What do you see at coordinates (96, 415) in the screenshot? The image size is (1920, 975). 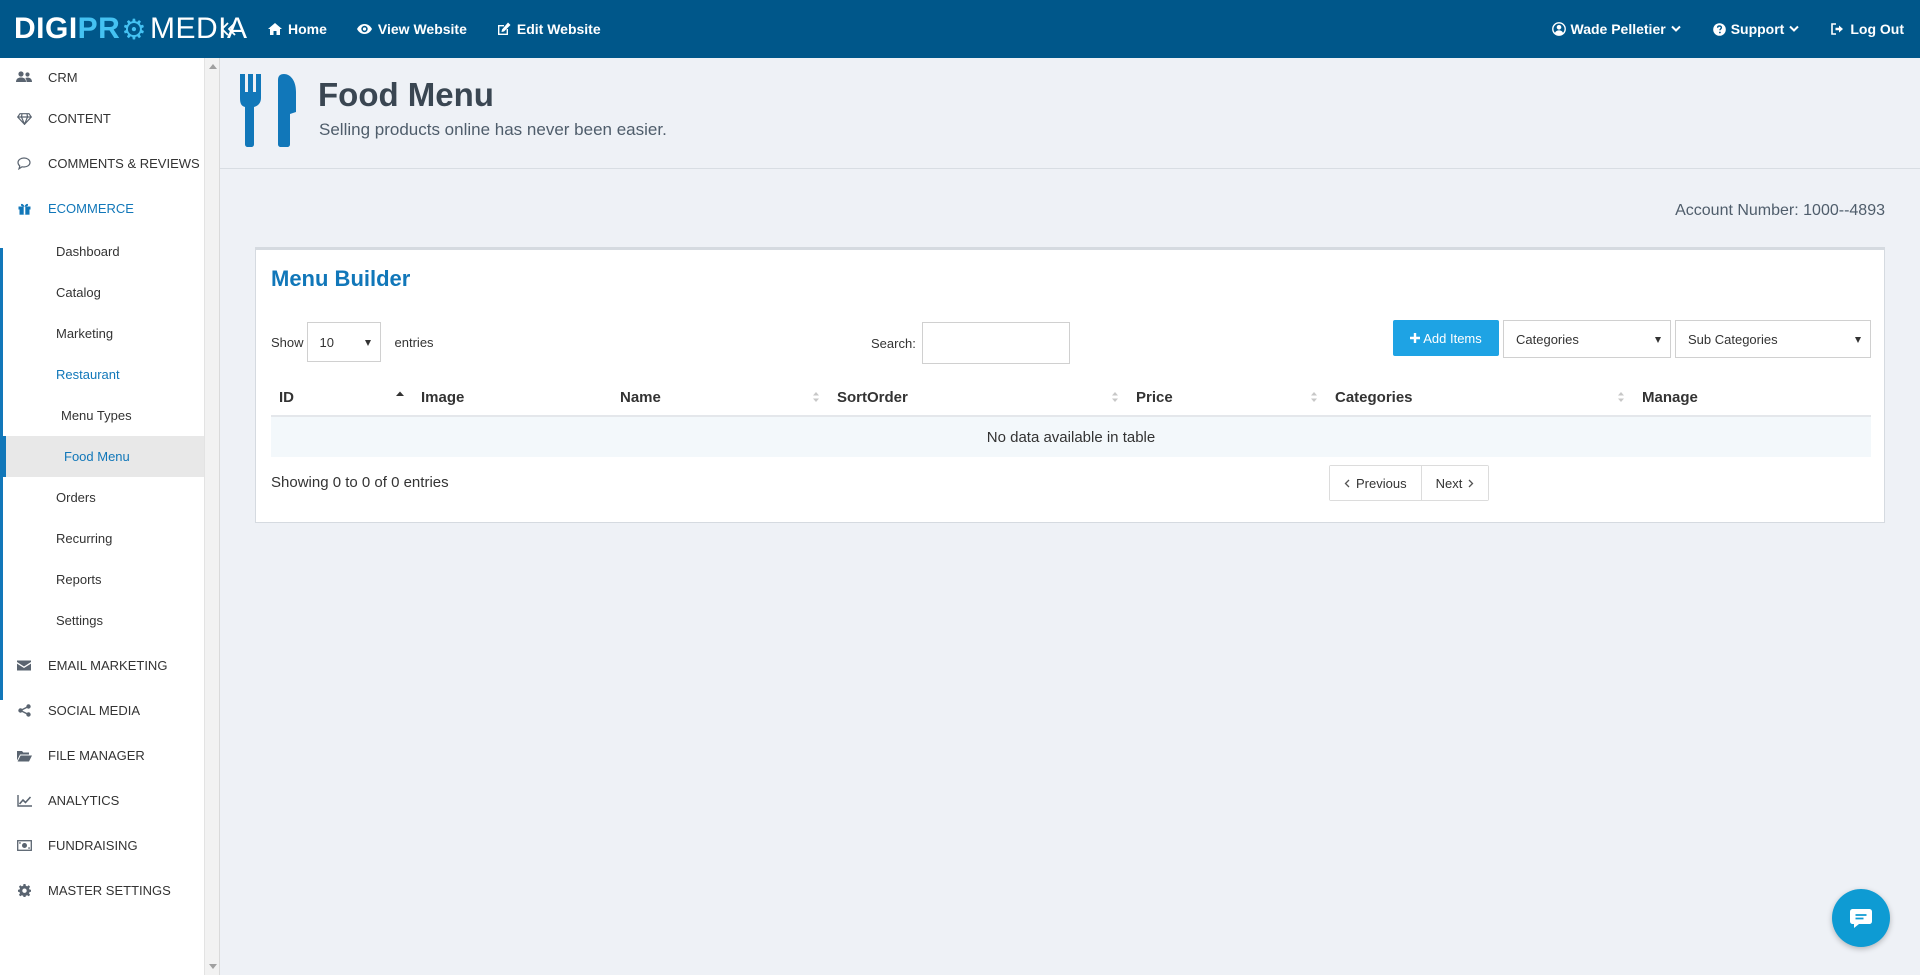 I see `sidebar-subitem-label: Menu Types` at bounding box center [96, 415].